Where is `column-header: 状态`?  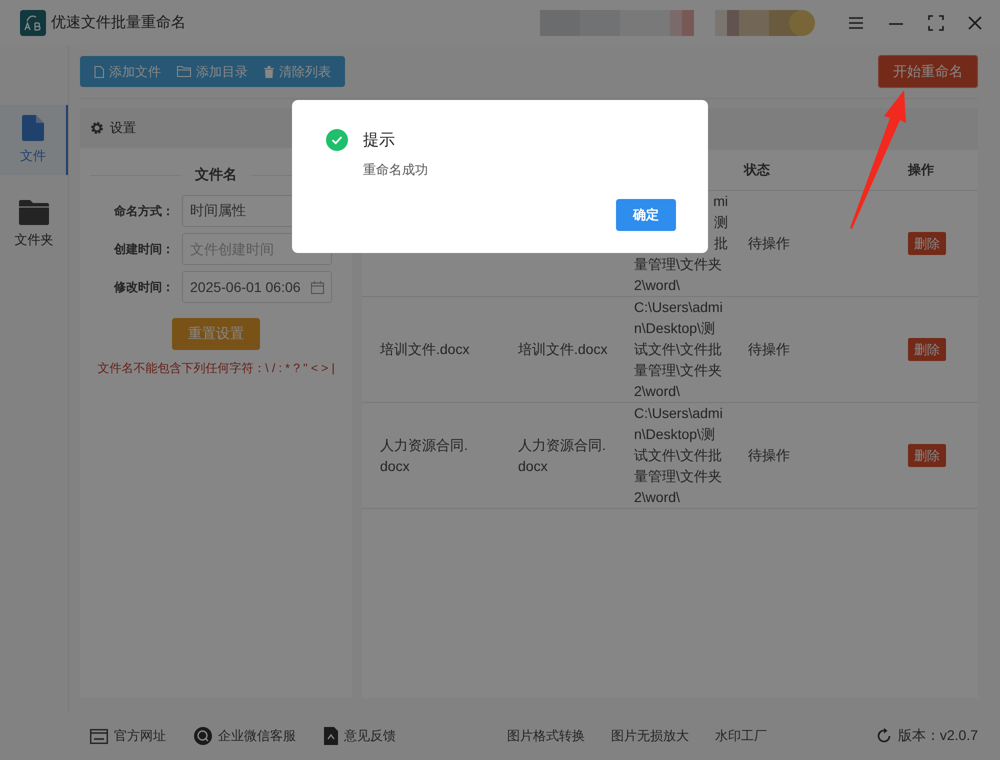
column-header: 状态 is located at coordinates (756, 170).